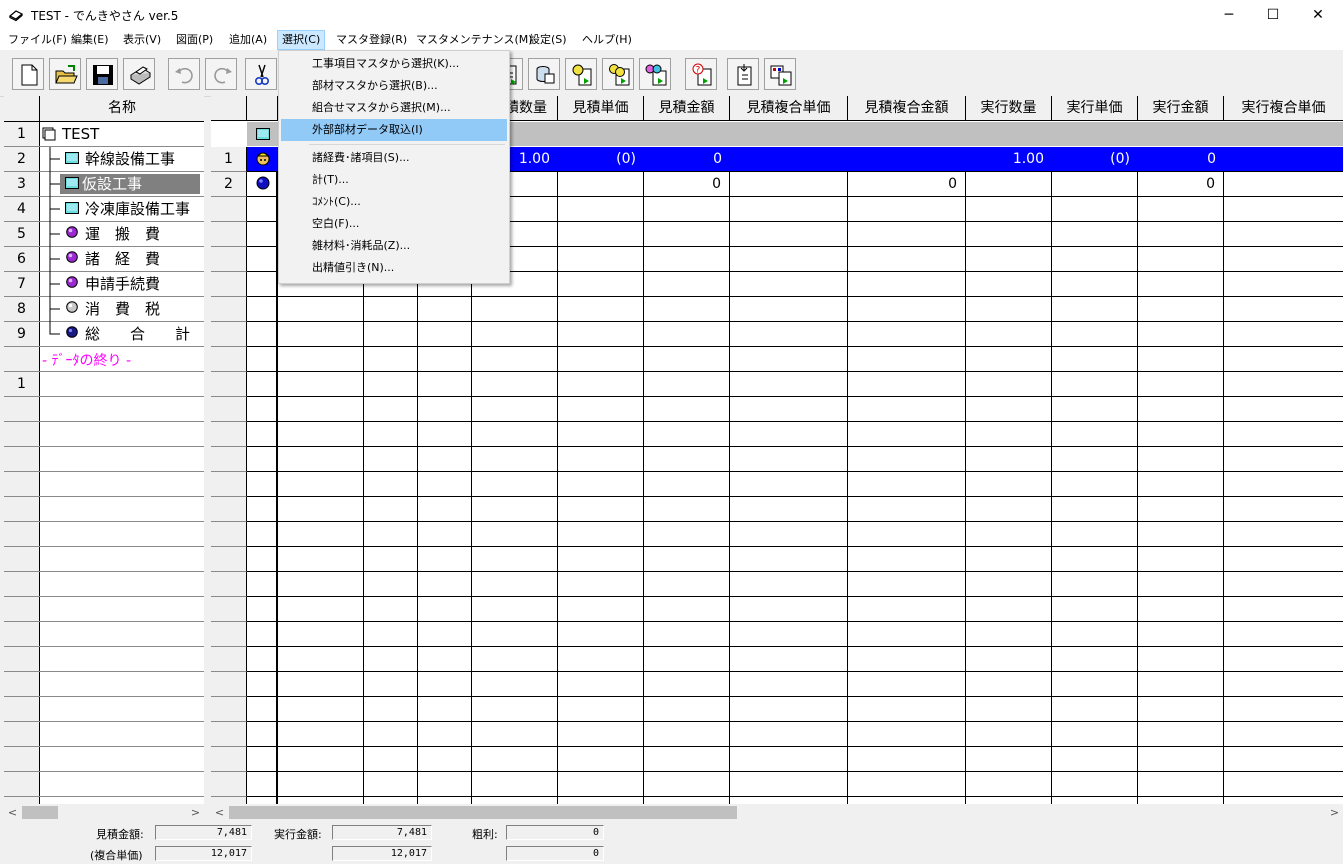 The image size is (1343, 864). Describe the element at coordinates (687, 184) in the screenshot. I see `grid-cell: 0` at that location.